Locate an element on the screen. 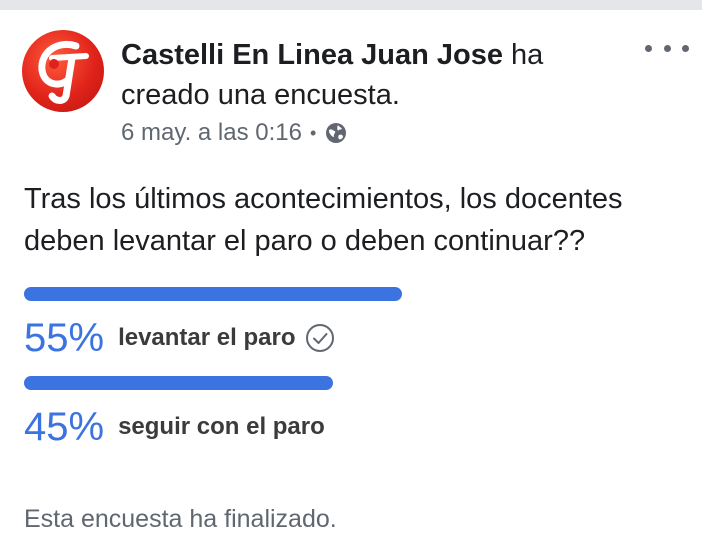 This screenshot has height=560, width=702. option-1-bar-fill is located at coordinates (213, 294).